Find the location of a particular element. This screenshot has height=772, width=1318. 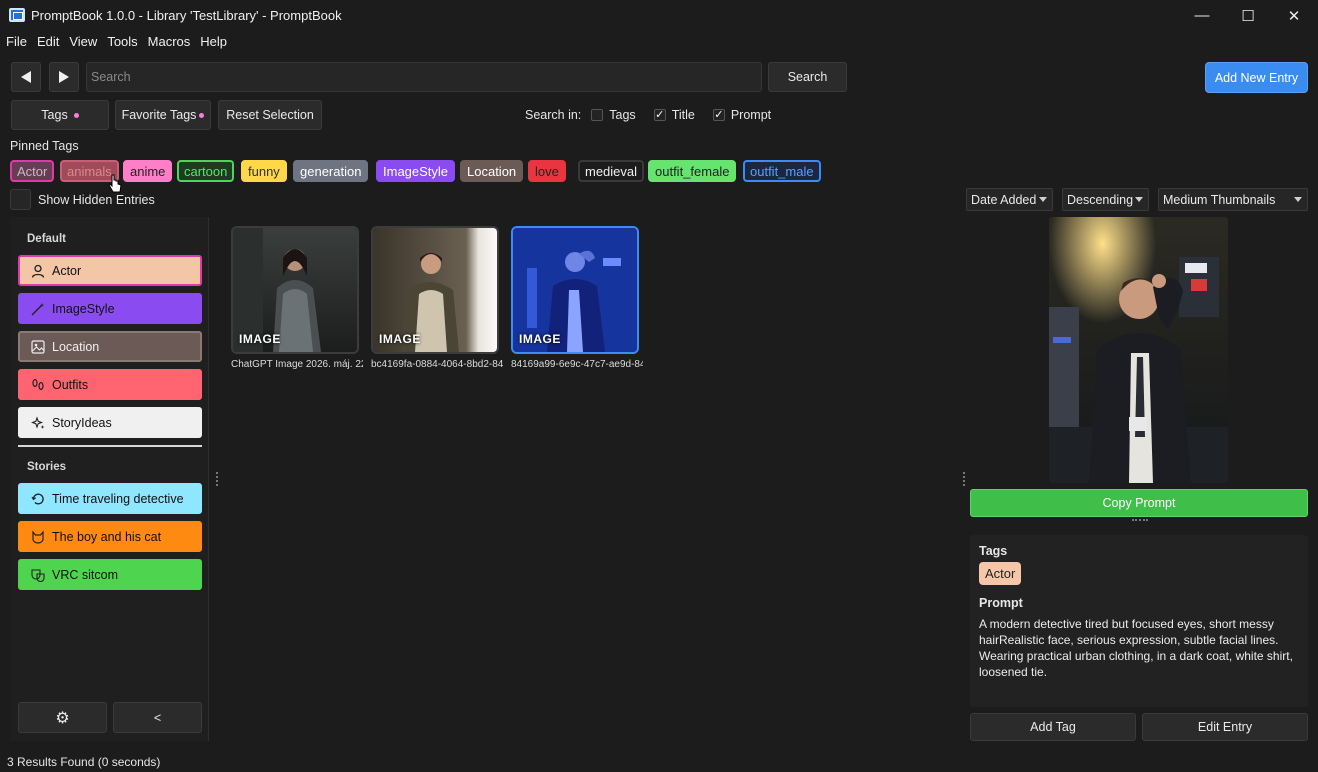

gear-icon: ⚙ is located at coordinates (62, 718).